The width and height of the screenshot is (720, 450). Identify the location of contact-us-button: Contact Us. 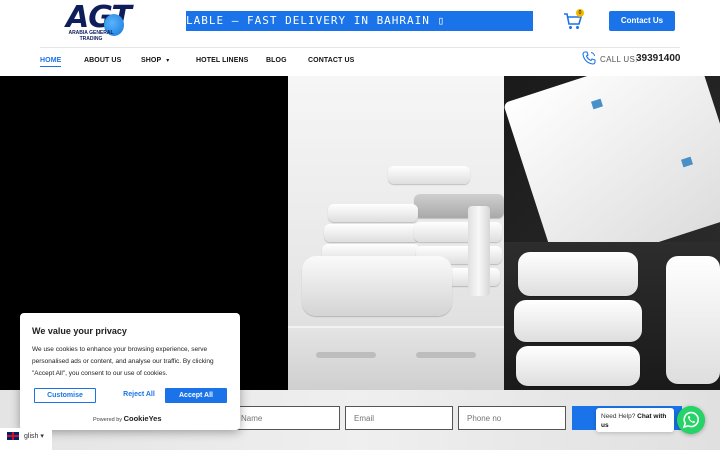
(642, 21).